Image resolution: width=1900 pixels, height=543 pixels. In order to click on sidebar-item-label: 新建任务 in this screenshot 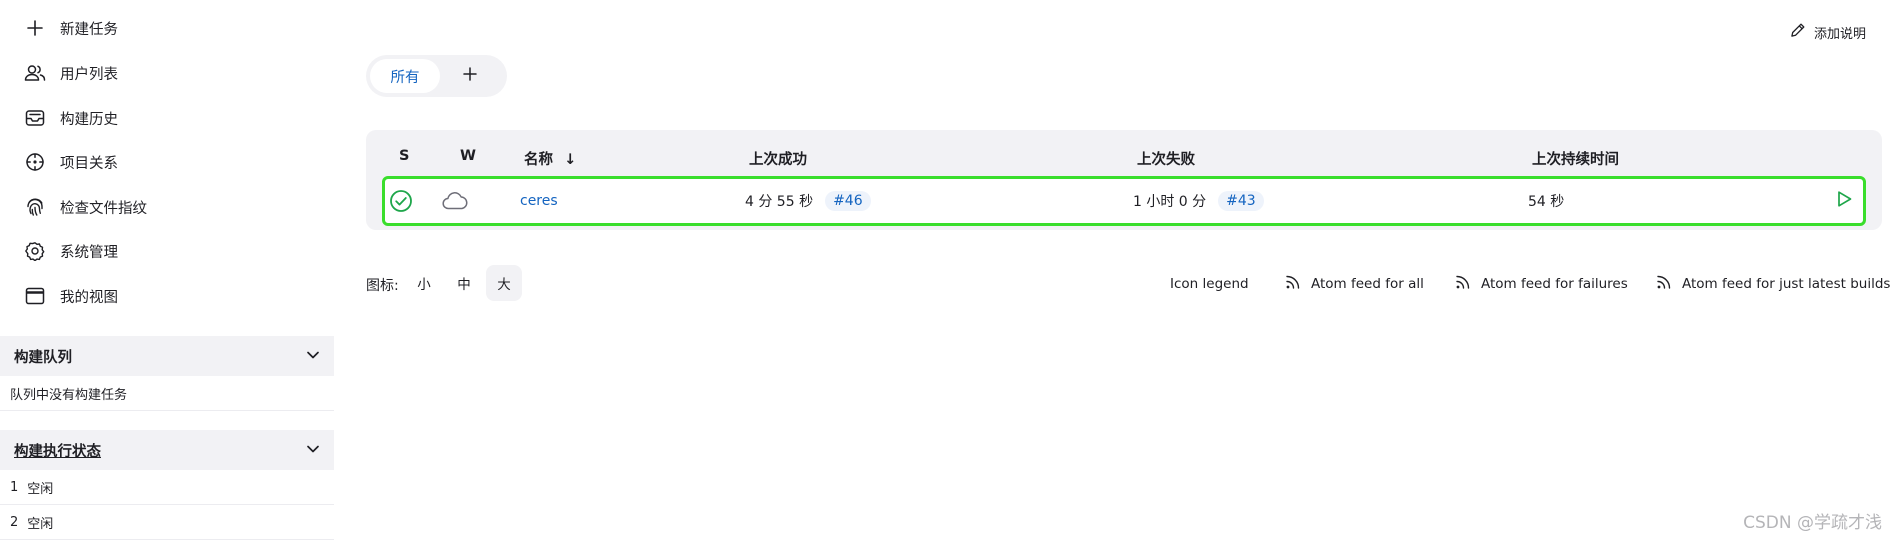, I will do `click(89, 29)`.